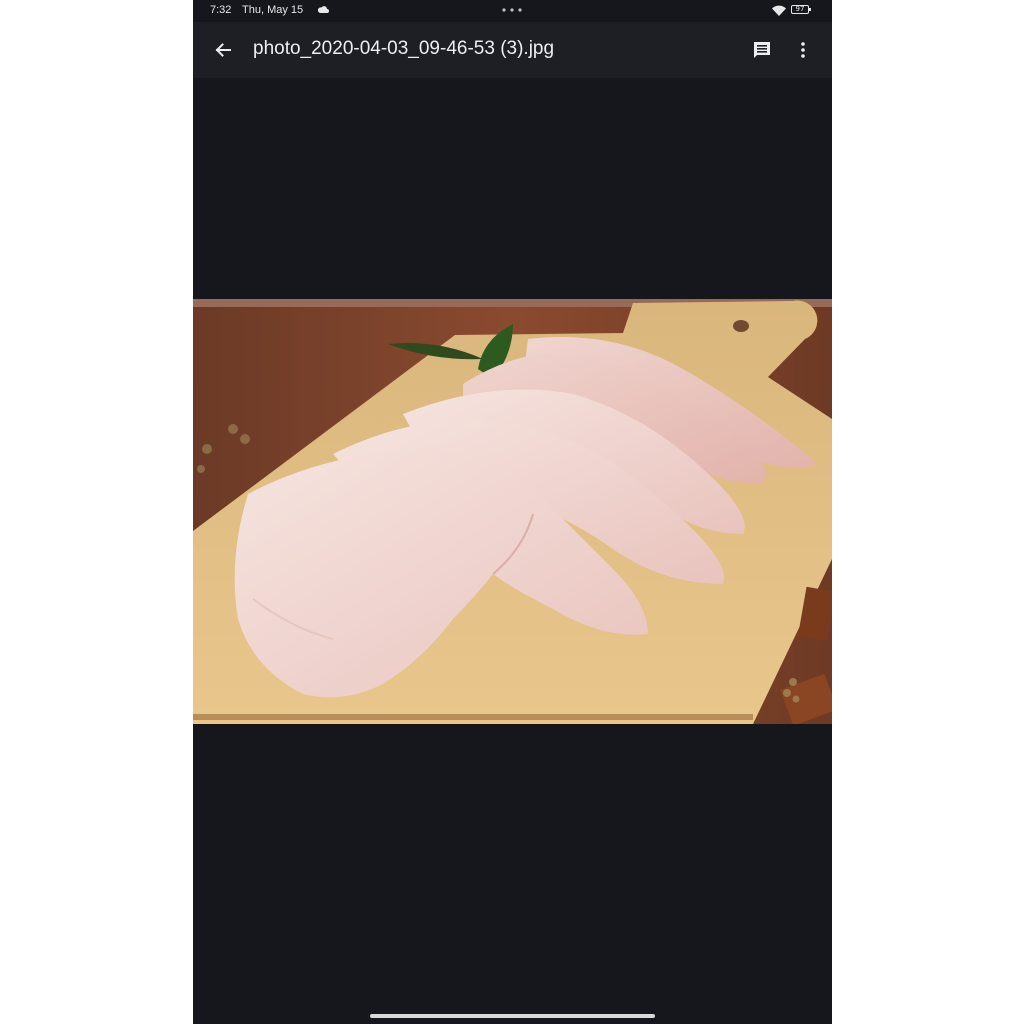  I want to click on three-dots-icon, so click(512, 10).